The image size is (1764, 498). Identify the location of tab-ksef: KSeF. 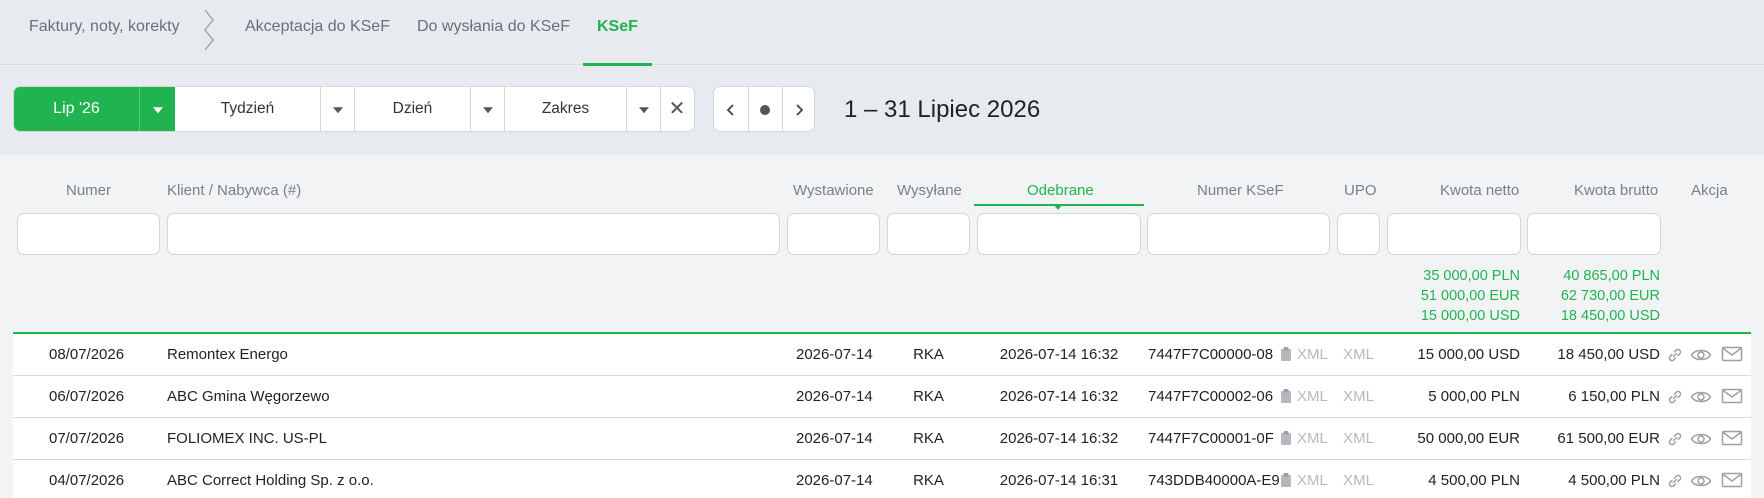
(617, 33).